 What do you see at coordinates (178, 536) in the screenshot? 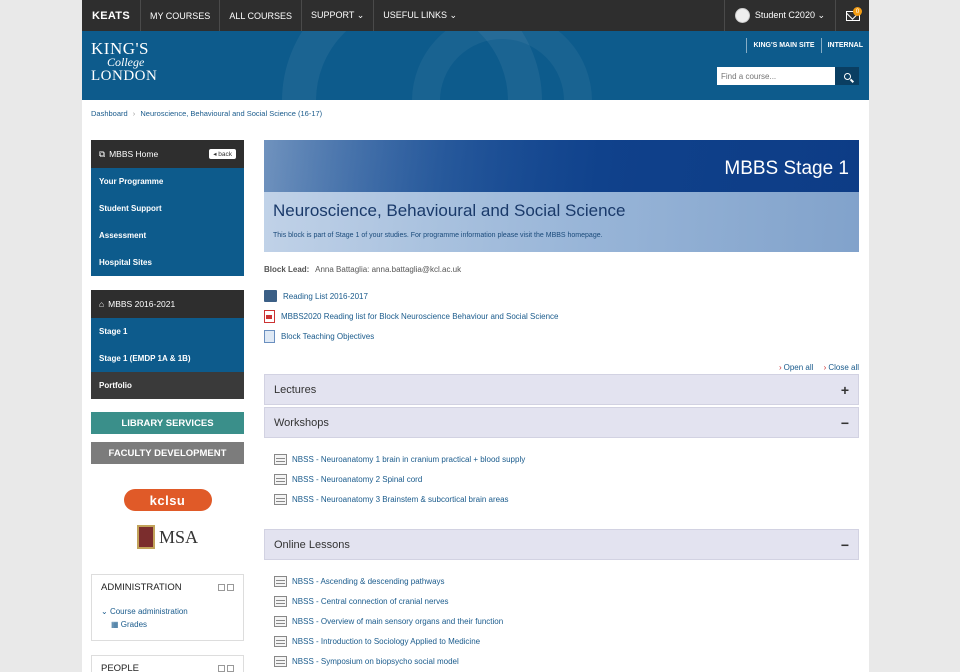
I see `msa-text: MSA` at bounding box center [178, 536].